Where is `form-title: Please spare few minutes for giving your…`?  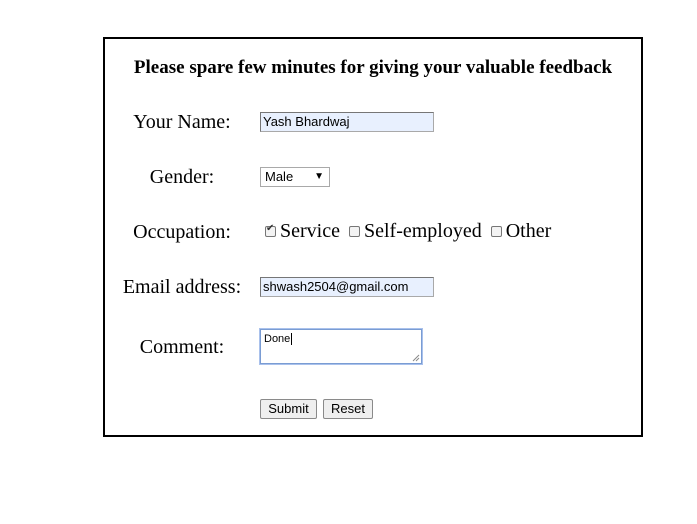
form-title: Please spare few minutes for giving your… is located at coordinates (373, 67).